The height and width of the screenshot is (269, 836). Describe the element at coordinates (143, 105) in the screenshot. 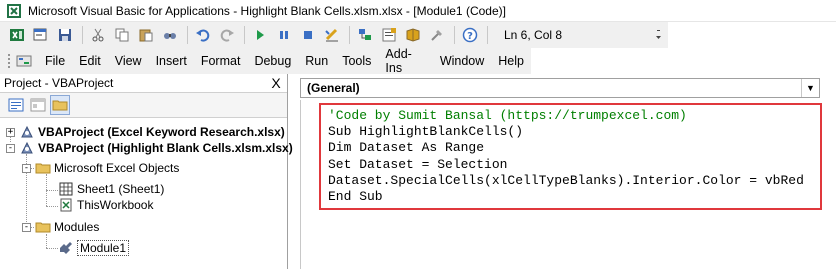

I see `project-pane-toolbar` at that location.